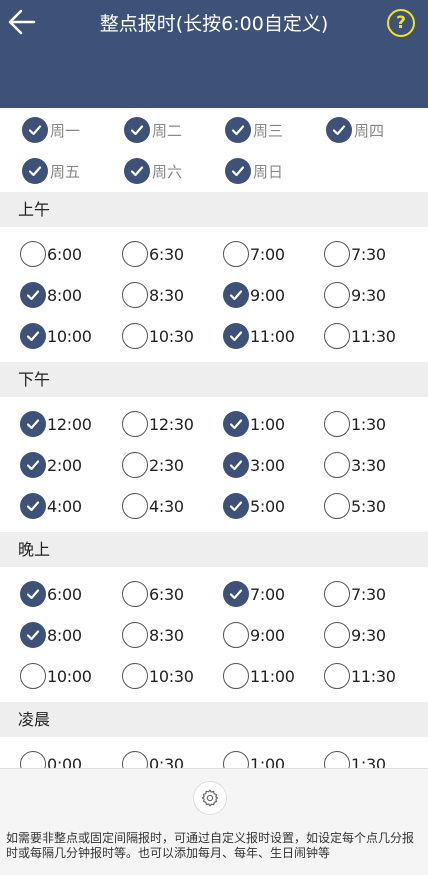 This screenshot has width=428, height=875. I want to click on time-label: 9:00, so click(267, 635).